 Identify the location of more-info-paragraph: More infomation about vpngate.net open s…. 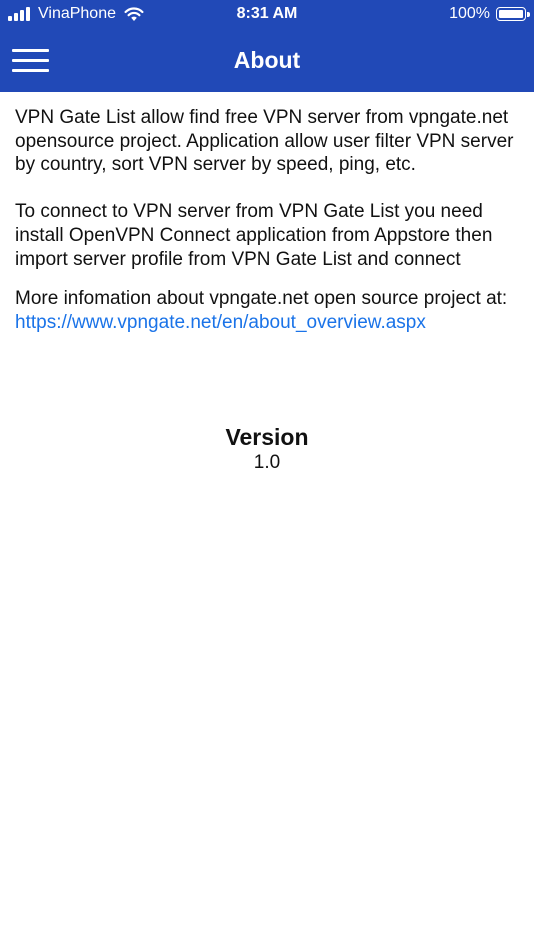
(261, 299).